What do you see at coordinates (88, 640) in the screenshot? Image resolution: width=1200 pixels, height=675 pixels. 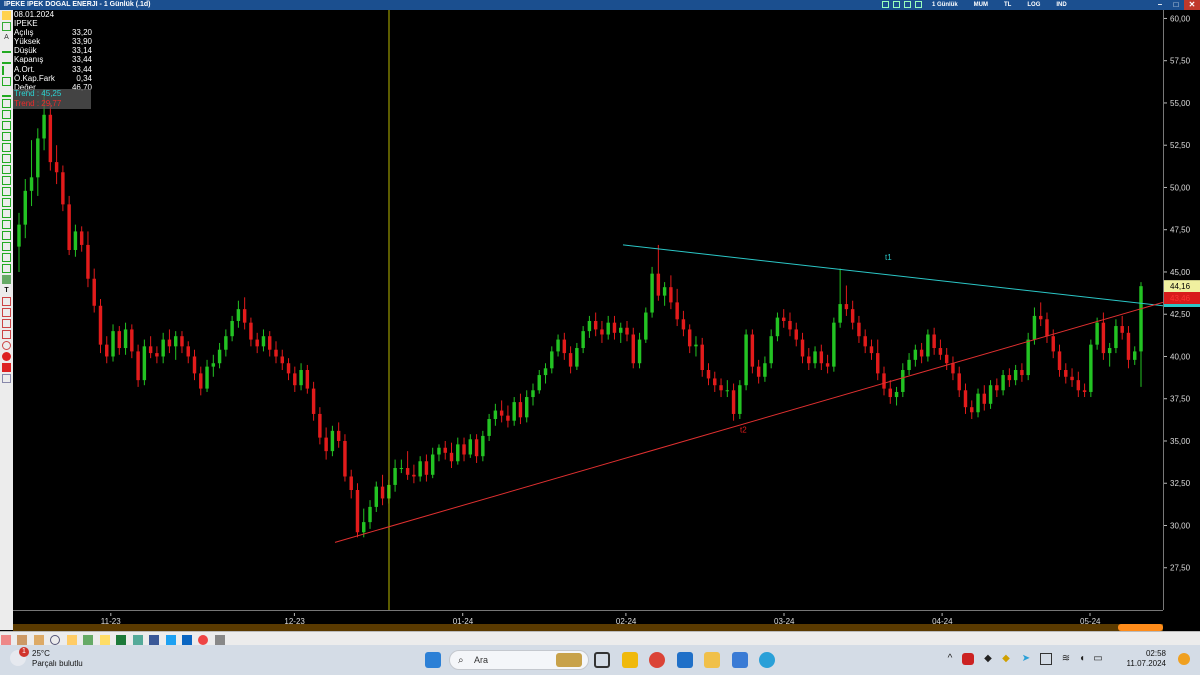 I see `play-icon` at bounding box center [88, 640].